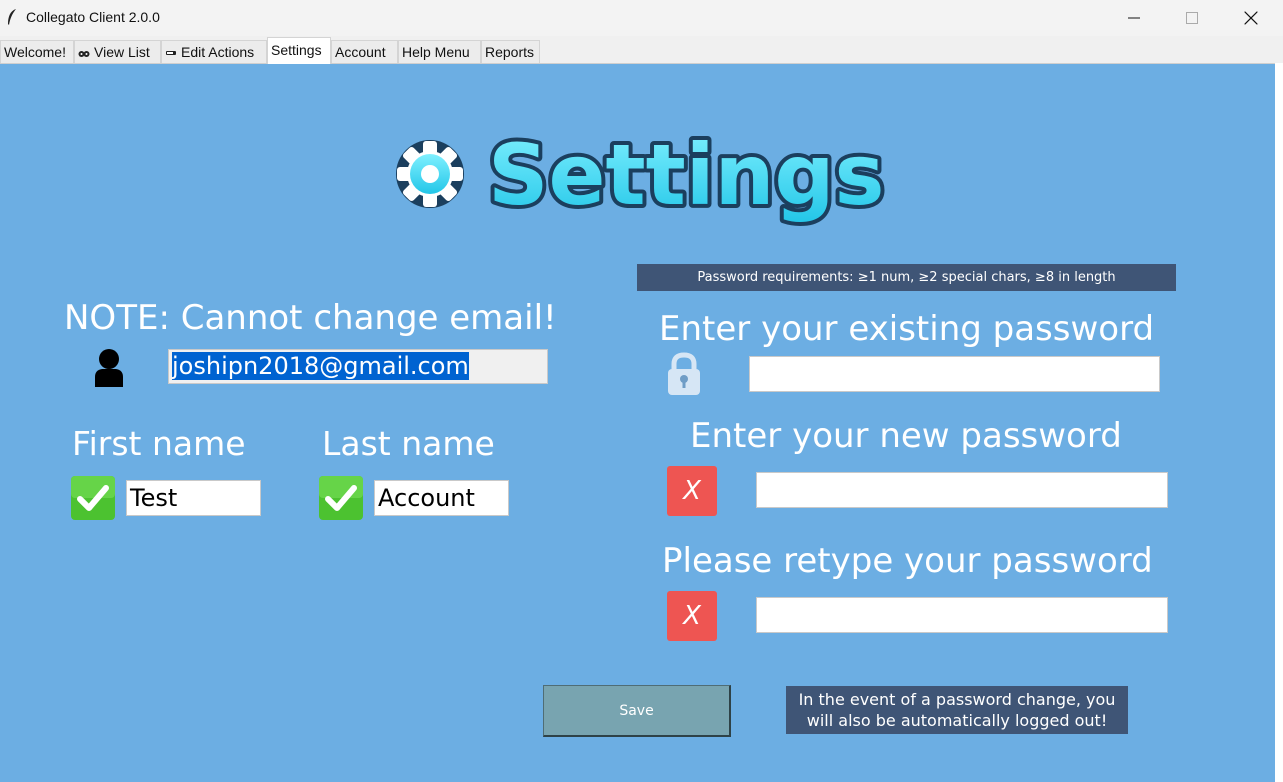 This screenshot has height=782, width=1283. Describe the element at coordinates (218, 52) in the screenshot. I see `tab-label: Edit Actions` at that location.